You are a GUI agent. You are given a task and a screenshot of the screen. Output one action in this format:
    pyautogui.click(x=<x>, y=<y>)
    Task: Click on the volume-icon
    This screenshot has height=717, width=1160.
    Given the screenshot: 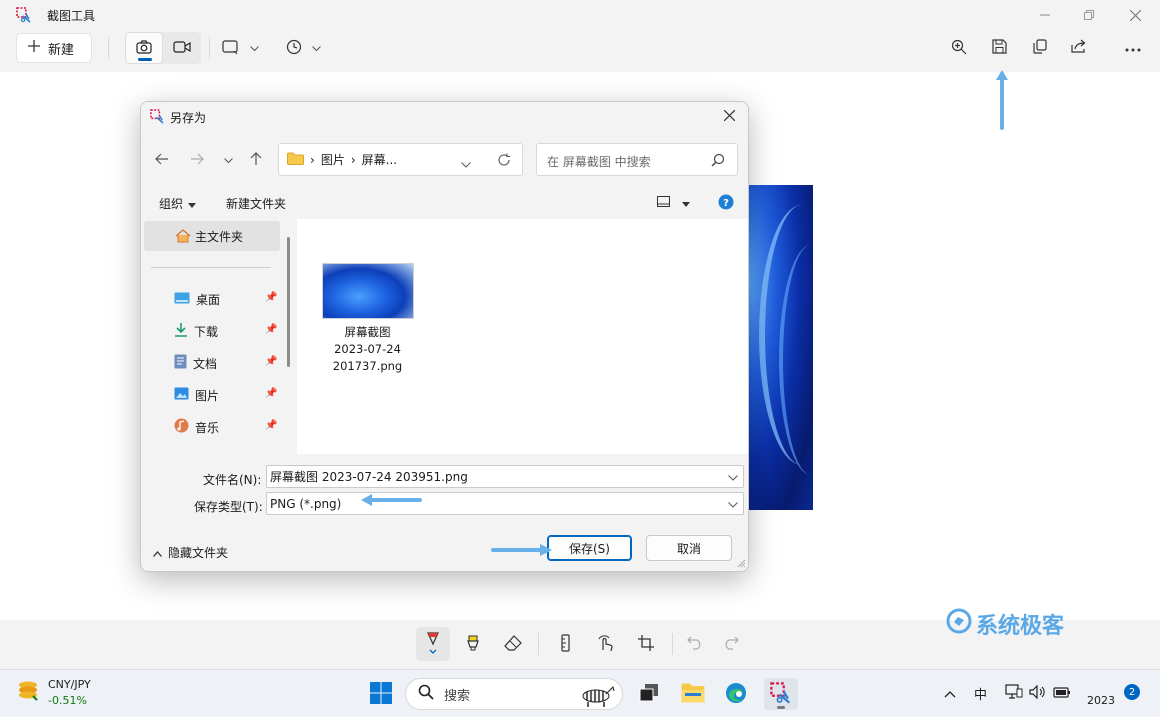 What is the action you would take?
    pyautogui.click(x=1038, y=693)
    